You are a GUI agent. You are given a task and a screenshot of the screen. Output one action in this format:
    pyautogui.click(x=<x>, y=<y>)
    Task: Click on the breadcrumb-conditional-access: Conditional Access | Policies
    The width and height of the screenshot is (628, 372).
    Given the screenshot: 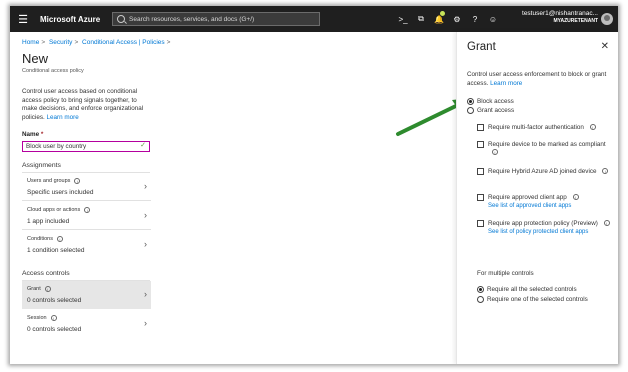 What is the action you would take?
    pyautogui.click(x=123, y=42)
    